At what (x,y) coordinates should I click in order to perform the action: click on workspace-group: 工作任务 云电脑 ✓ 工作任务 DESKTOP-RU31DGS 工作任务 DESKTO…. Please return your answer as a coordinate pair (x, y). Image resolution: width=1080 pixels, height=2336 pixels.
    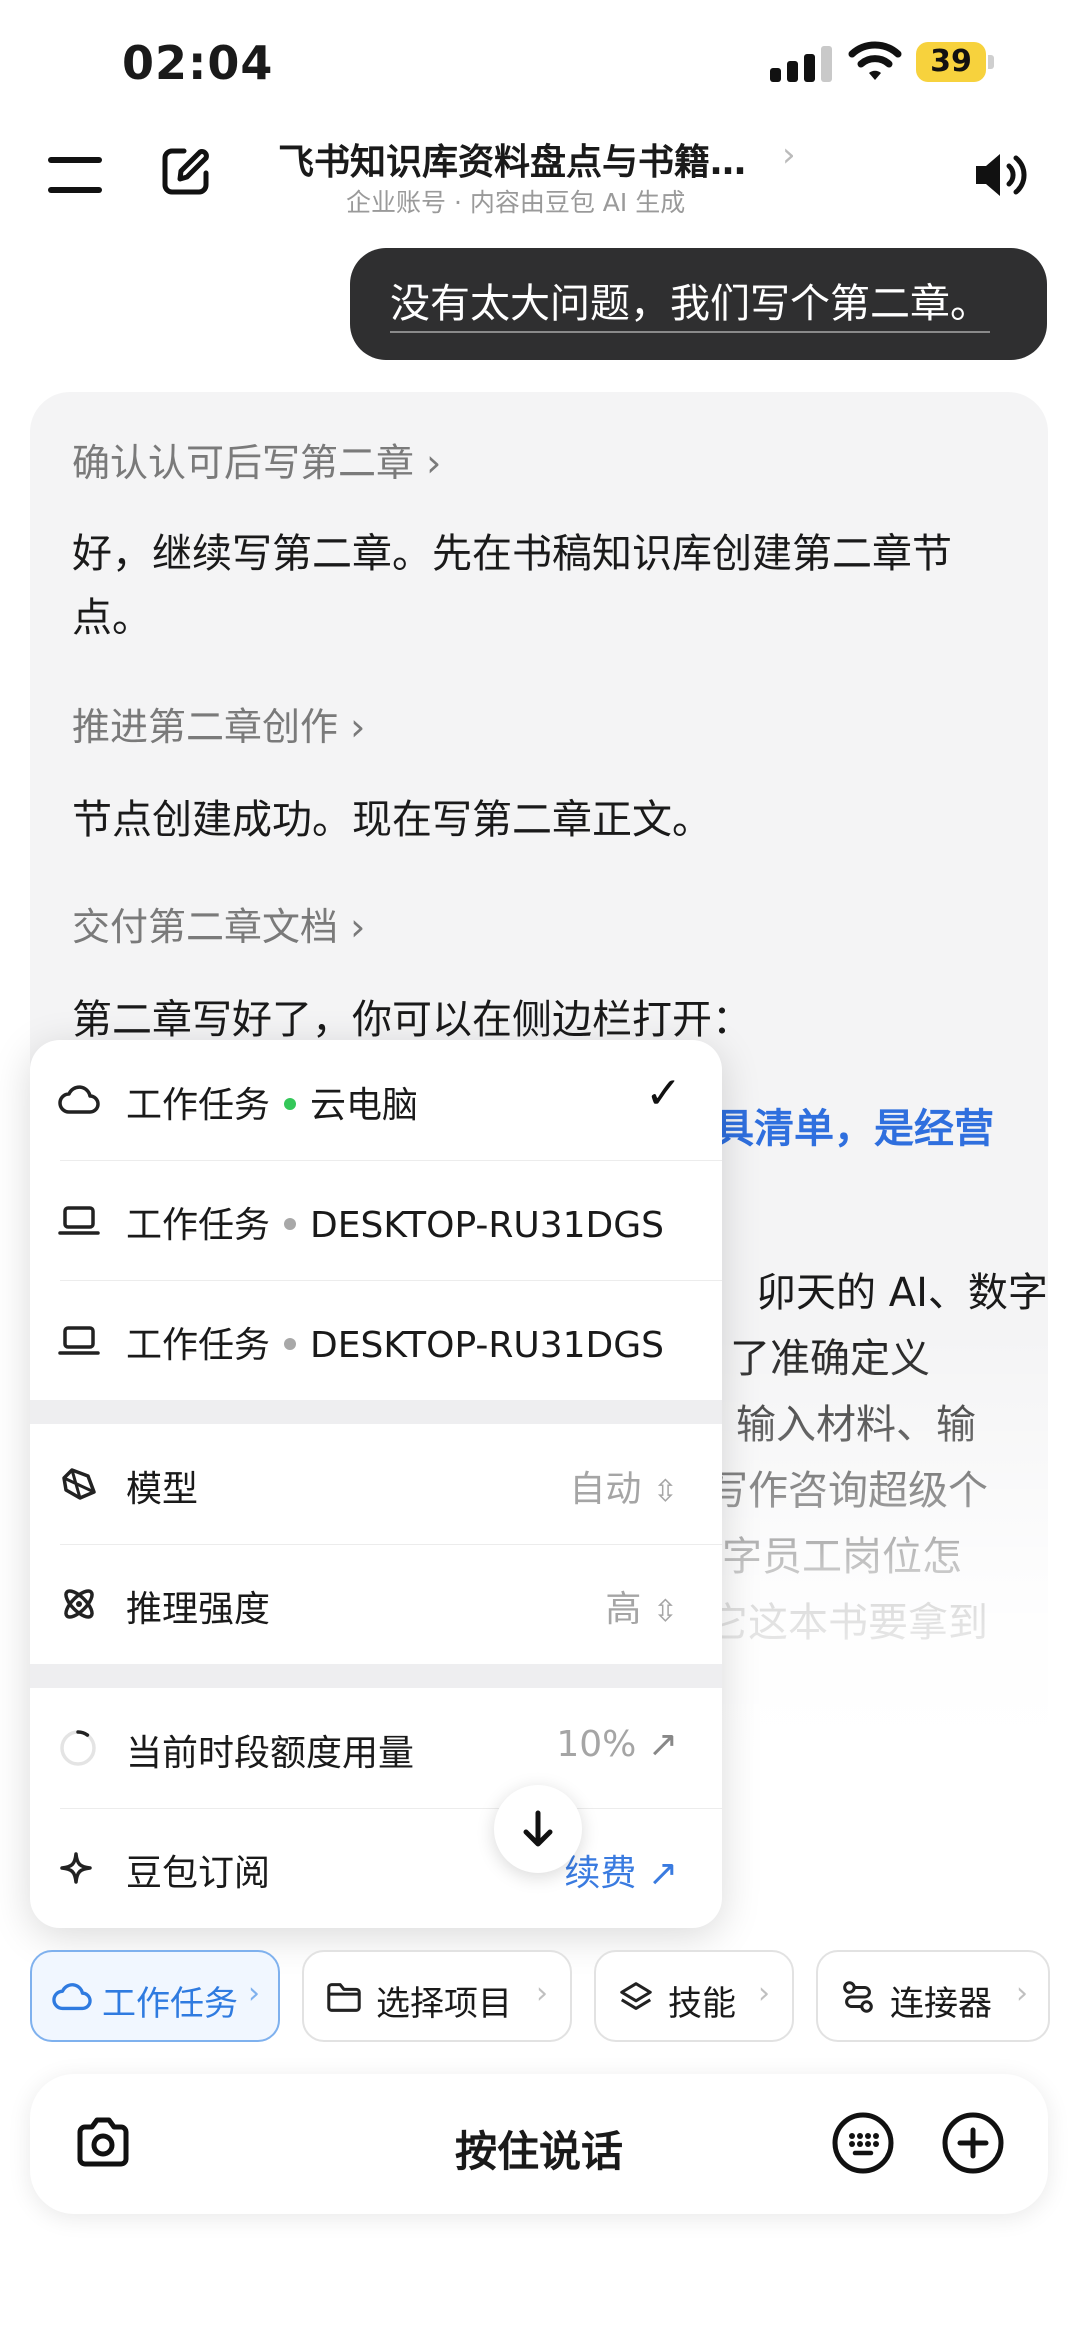
    Looking at the image, I should click on (376, 1220).